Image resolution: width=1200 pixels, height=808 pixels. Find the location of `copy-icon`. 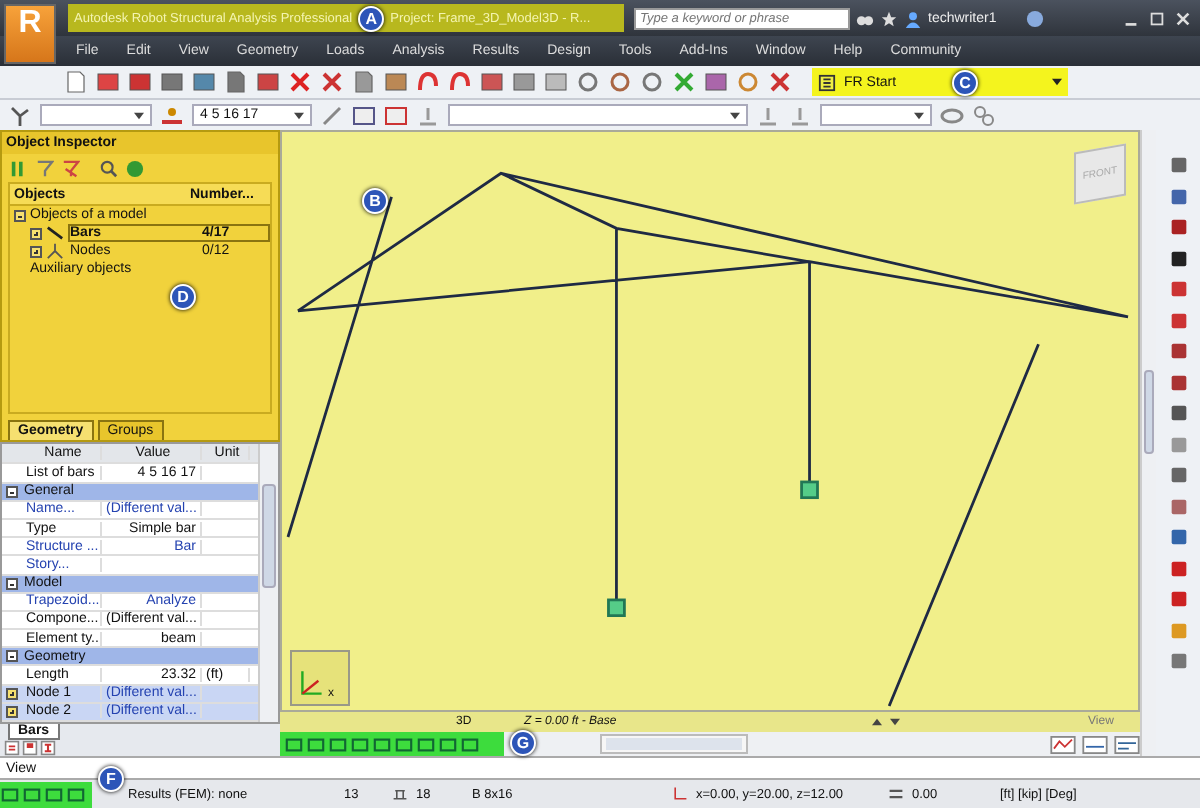

copy-icon is located at coordinates (364, 82).